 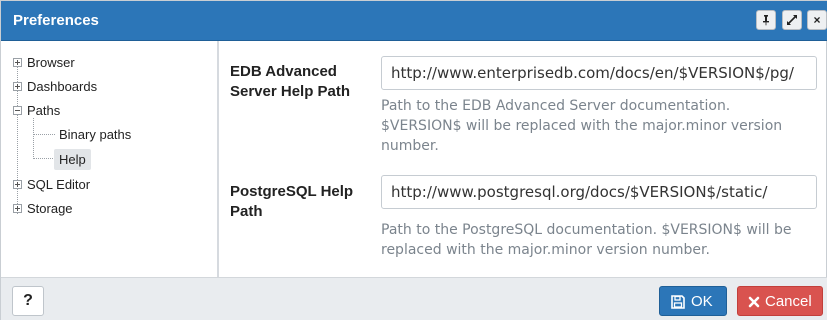 What do you see at coordinates (788, 301) in the screenshot?
I see `cancel-button-label: Cancel` at bounding box center [788, 301].